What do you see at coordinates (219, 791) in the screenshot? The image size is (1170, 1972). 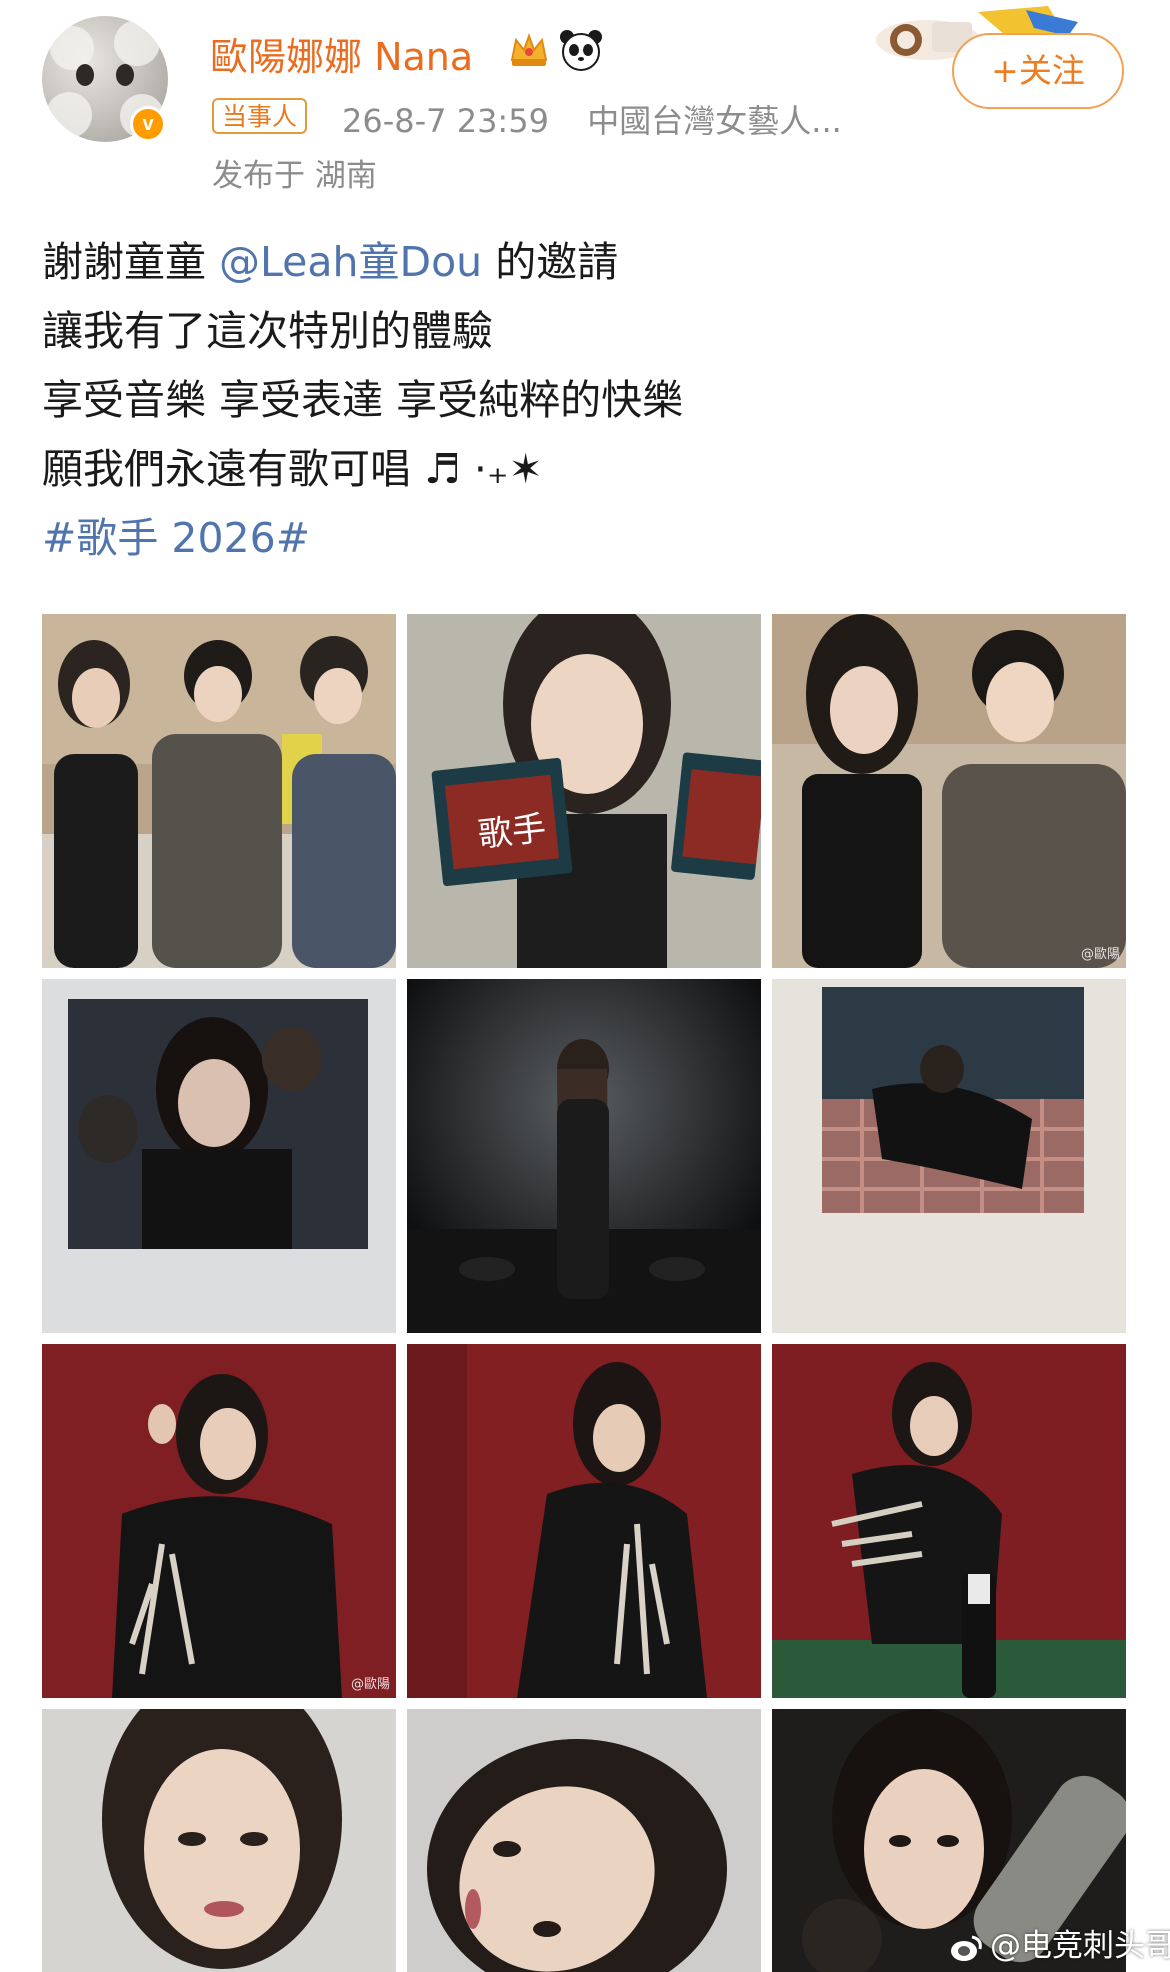 I see `photo-group-three` at bounding box center [219, 791].